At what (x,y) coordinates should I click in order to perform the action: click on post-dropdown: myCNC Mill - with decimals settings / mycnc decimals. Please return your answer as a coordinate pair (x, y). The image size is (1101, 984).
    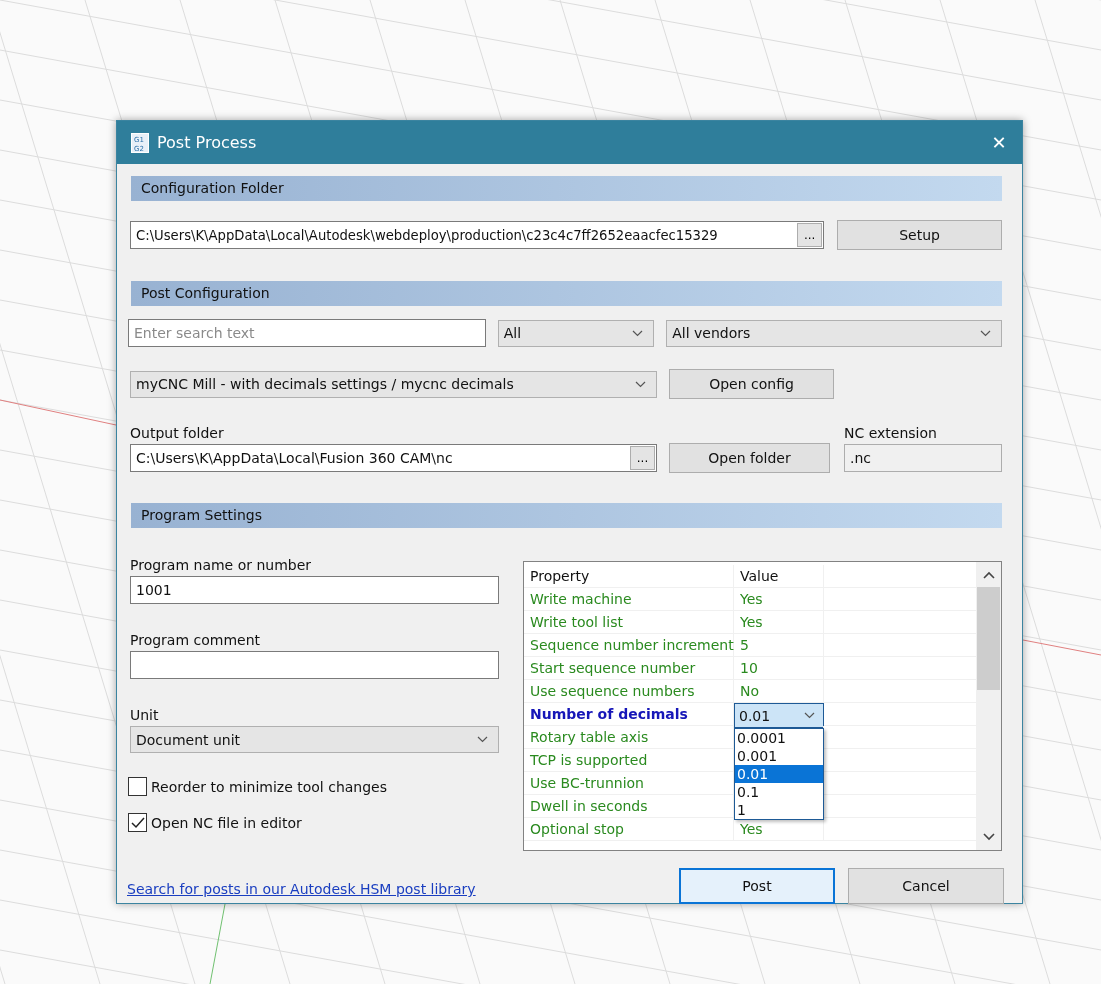
    Looking at the image, I should click on (393, 384).